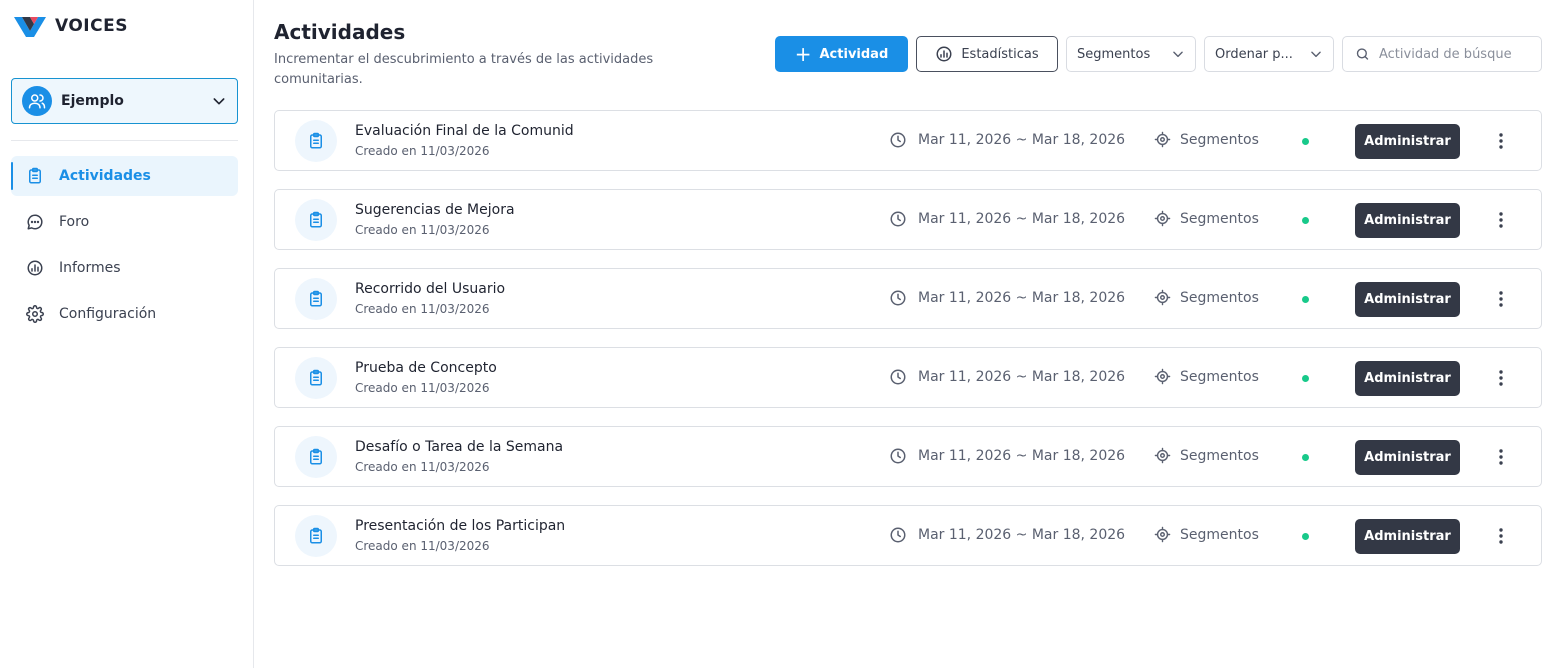  What do you see at coordinates (30, 27) in the screenshot?
I see `voices-logo-icon` at bounding box center [30, 27].